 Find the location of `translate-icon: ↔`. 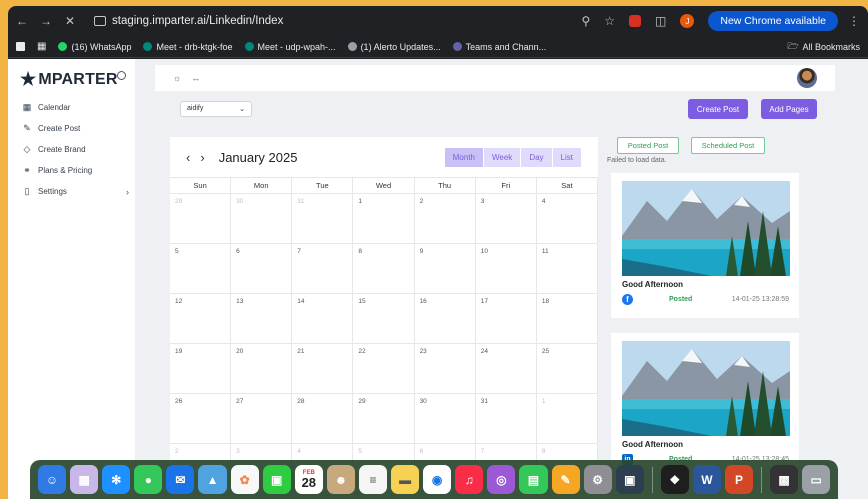

translate-icon: ↔ is located at coordinates (195, 78).